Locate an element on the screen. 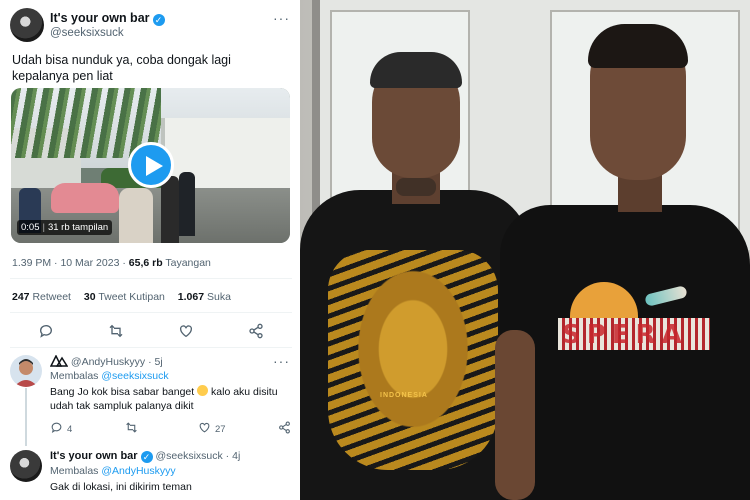  like-icon is located at coordinates (187, 332).